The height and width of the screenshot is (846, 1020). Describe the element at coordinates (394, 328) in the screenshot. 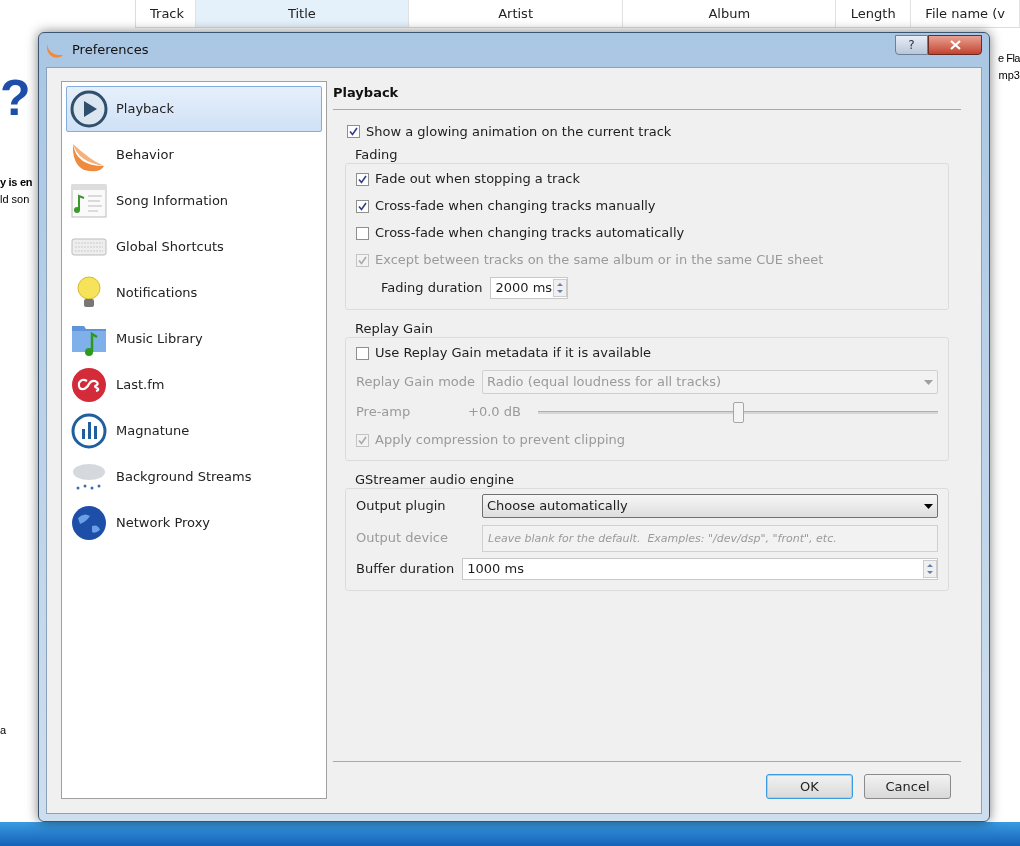

I see `group-title: Replay Gain` at that location.